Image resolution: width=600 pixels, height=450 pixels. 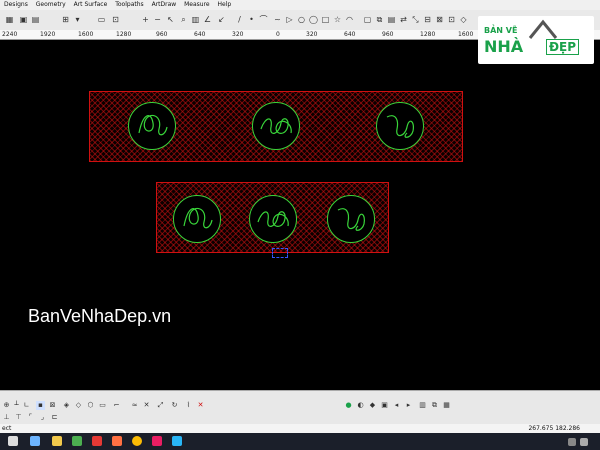 What do you see at coordinates (289, 19) in the screenshot?
I see `triangle-icon: ▷` at bounding box center [289, 19].